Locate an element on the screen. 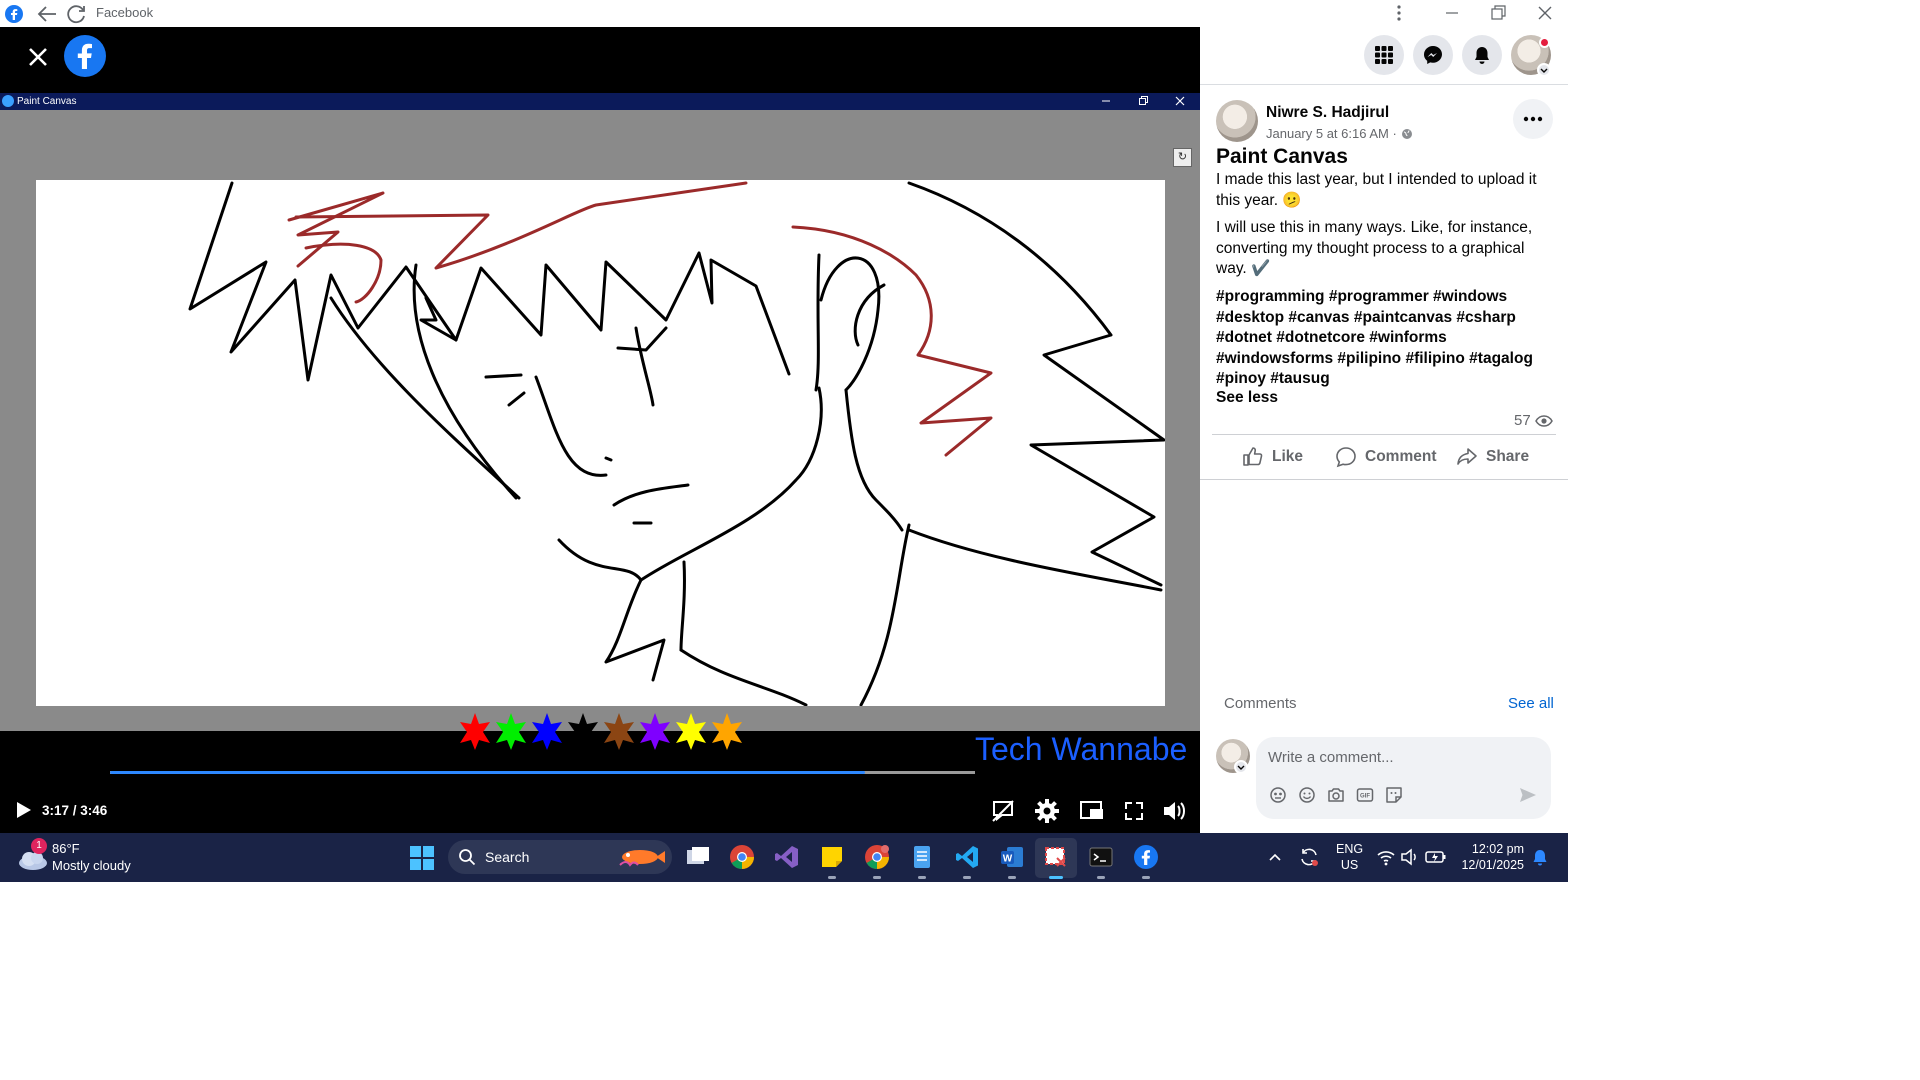 The image size is (1920, 1080). share-button: Share is located at coordinates (1492, 457).